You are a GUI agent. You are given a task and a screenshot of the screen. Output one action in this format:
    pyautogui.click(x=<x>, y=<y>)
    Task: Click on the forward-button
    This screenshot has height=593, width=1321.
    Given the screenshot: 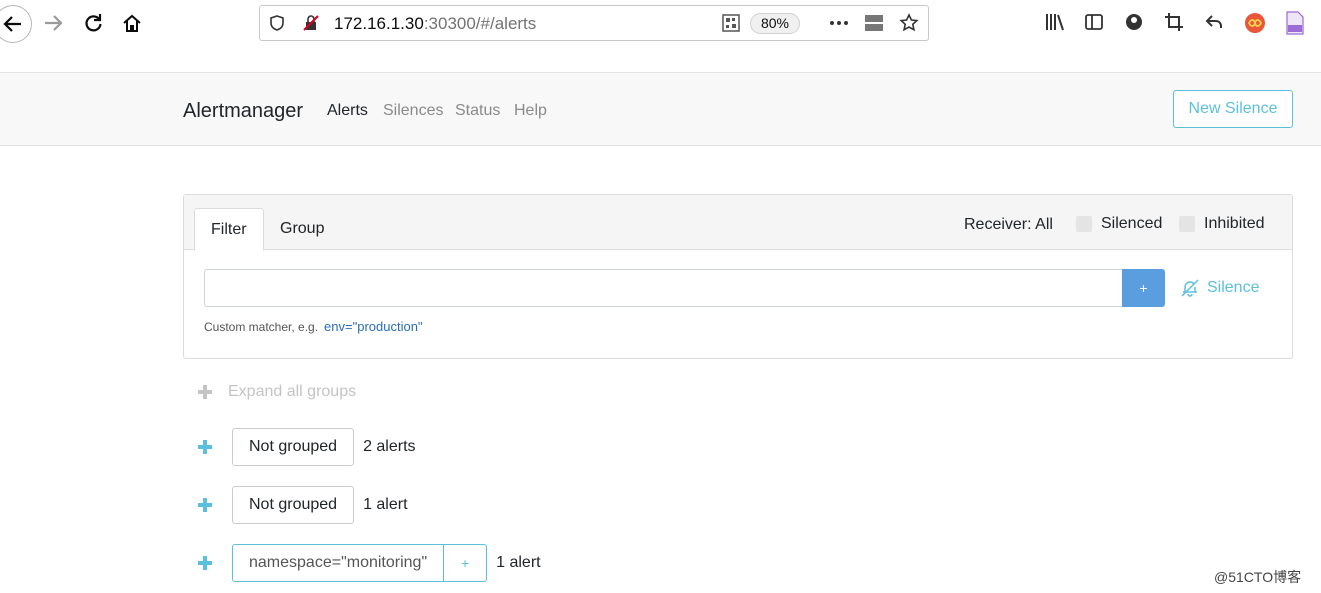 What is the action you would take?
    pyautogui.click(x=53, y=23)
    